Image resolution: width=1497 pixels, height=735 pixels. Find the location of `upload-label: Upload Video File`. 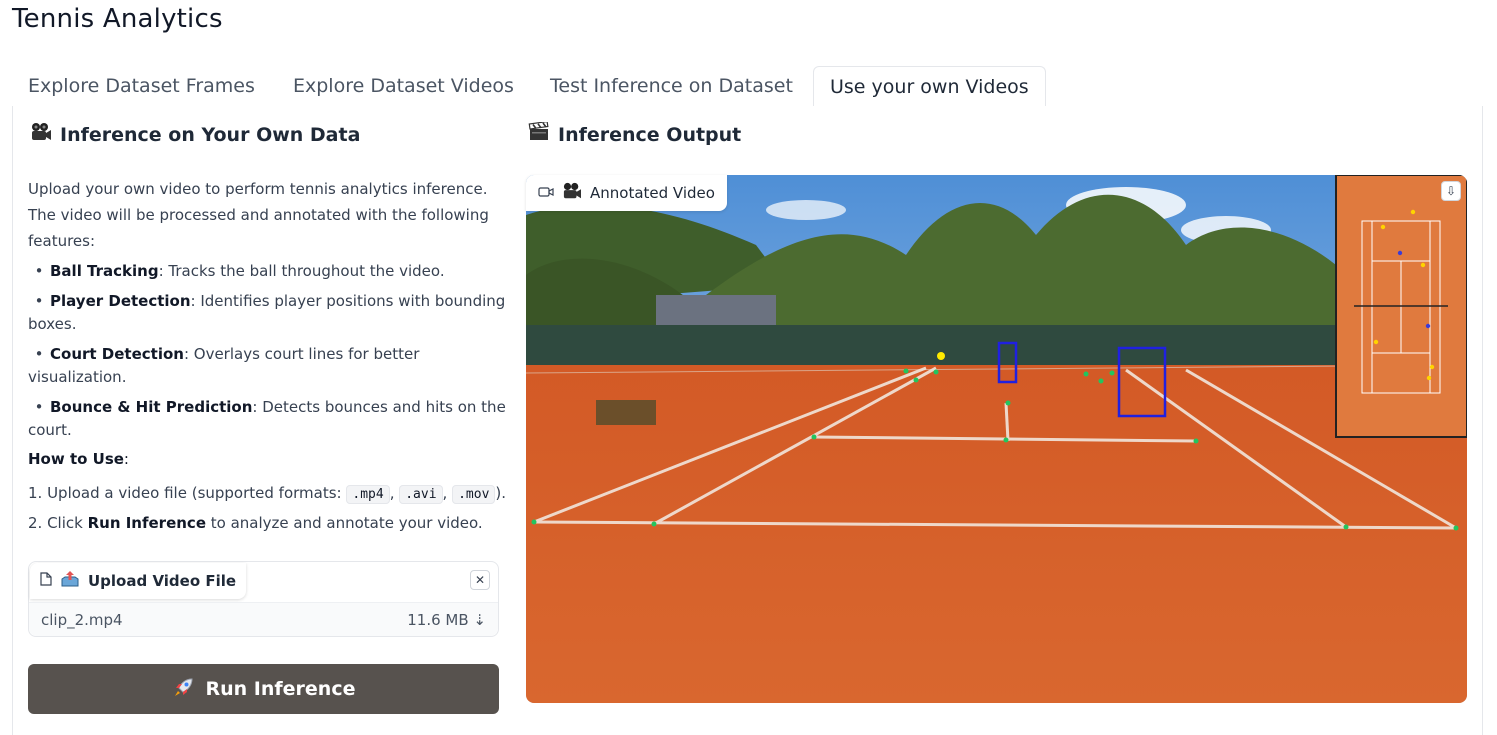

upload-label: Upload Video File is located at coordinates (138, 581).